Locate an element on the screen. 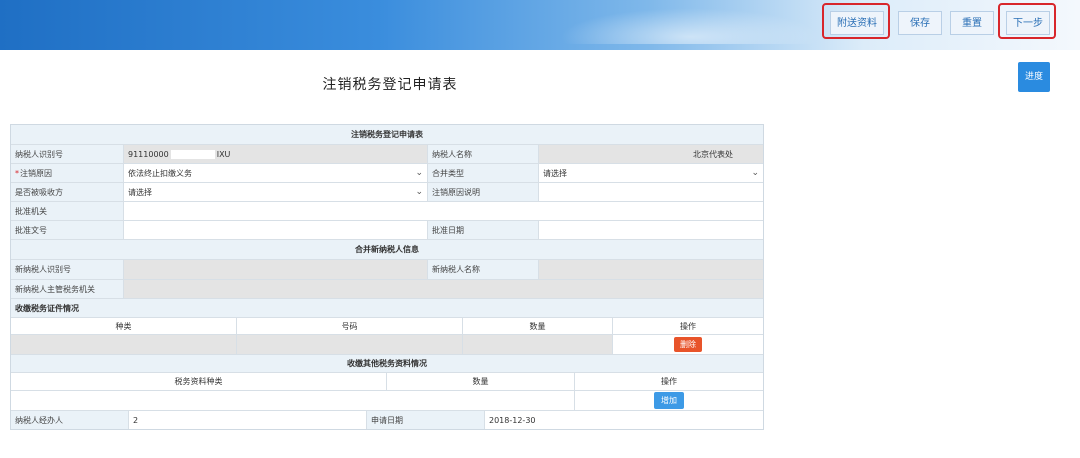 This screenshot has width=1080, height=458. other-materials-row is located at coordinates (293, 400).